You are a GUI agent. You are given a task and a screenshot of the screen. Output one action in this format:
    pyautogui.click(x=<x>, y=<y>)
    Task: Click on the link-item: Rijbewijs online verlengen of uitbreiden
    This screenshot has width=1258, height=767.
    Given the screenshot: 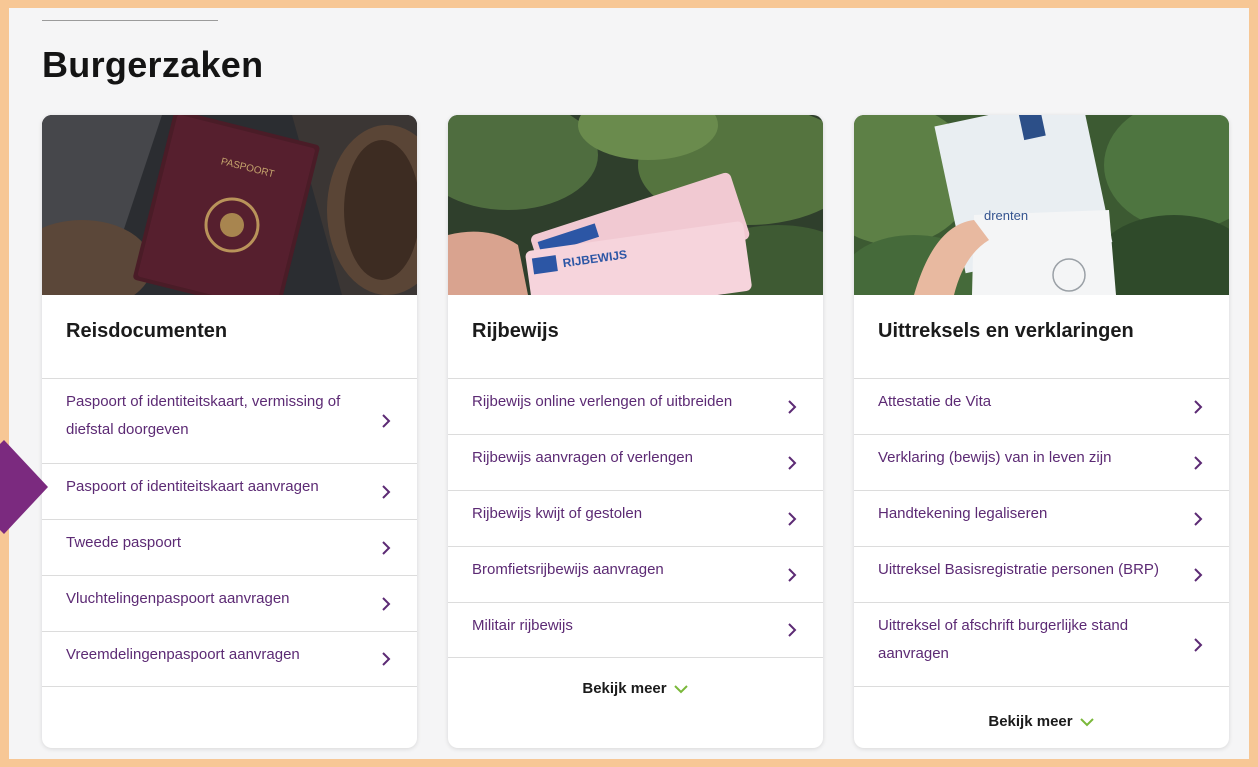 What is the action you would take?
    pyautogui.click(x=635, y=406)
    